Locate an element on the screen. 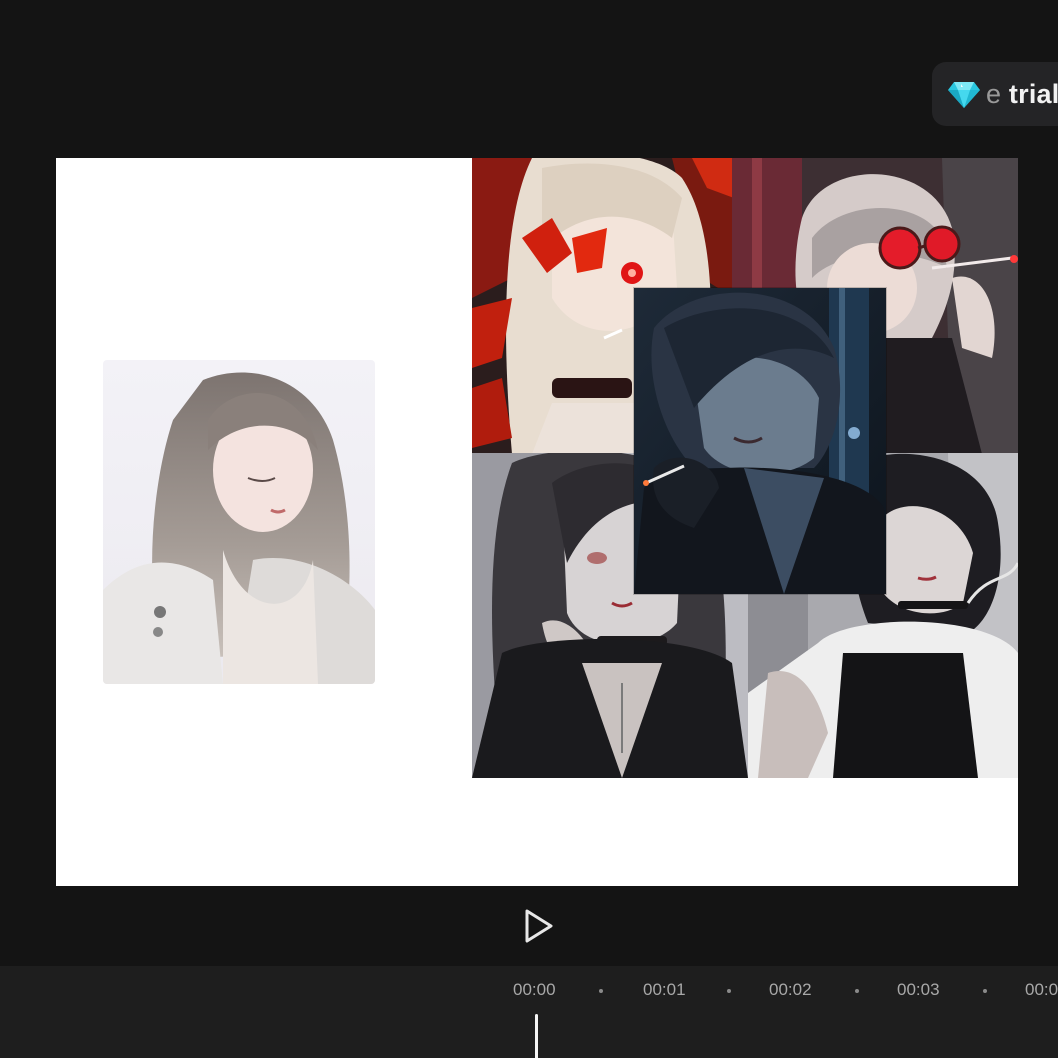  portrait-girl-white-jacket is located at coordinates (239, 522).